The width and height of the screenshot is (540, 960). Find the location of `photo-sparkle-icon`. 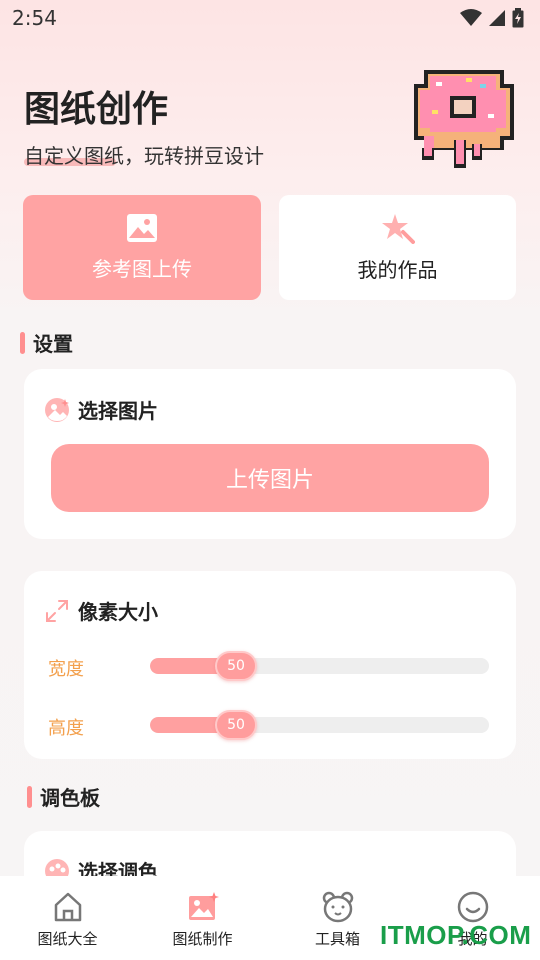

photo-sparkle-icon is located at coordinates (57, 409).